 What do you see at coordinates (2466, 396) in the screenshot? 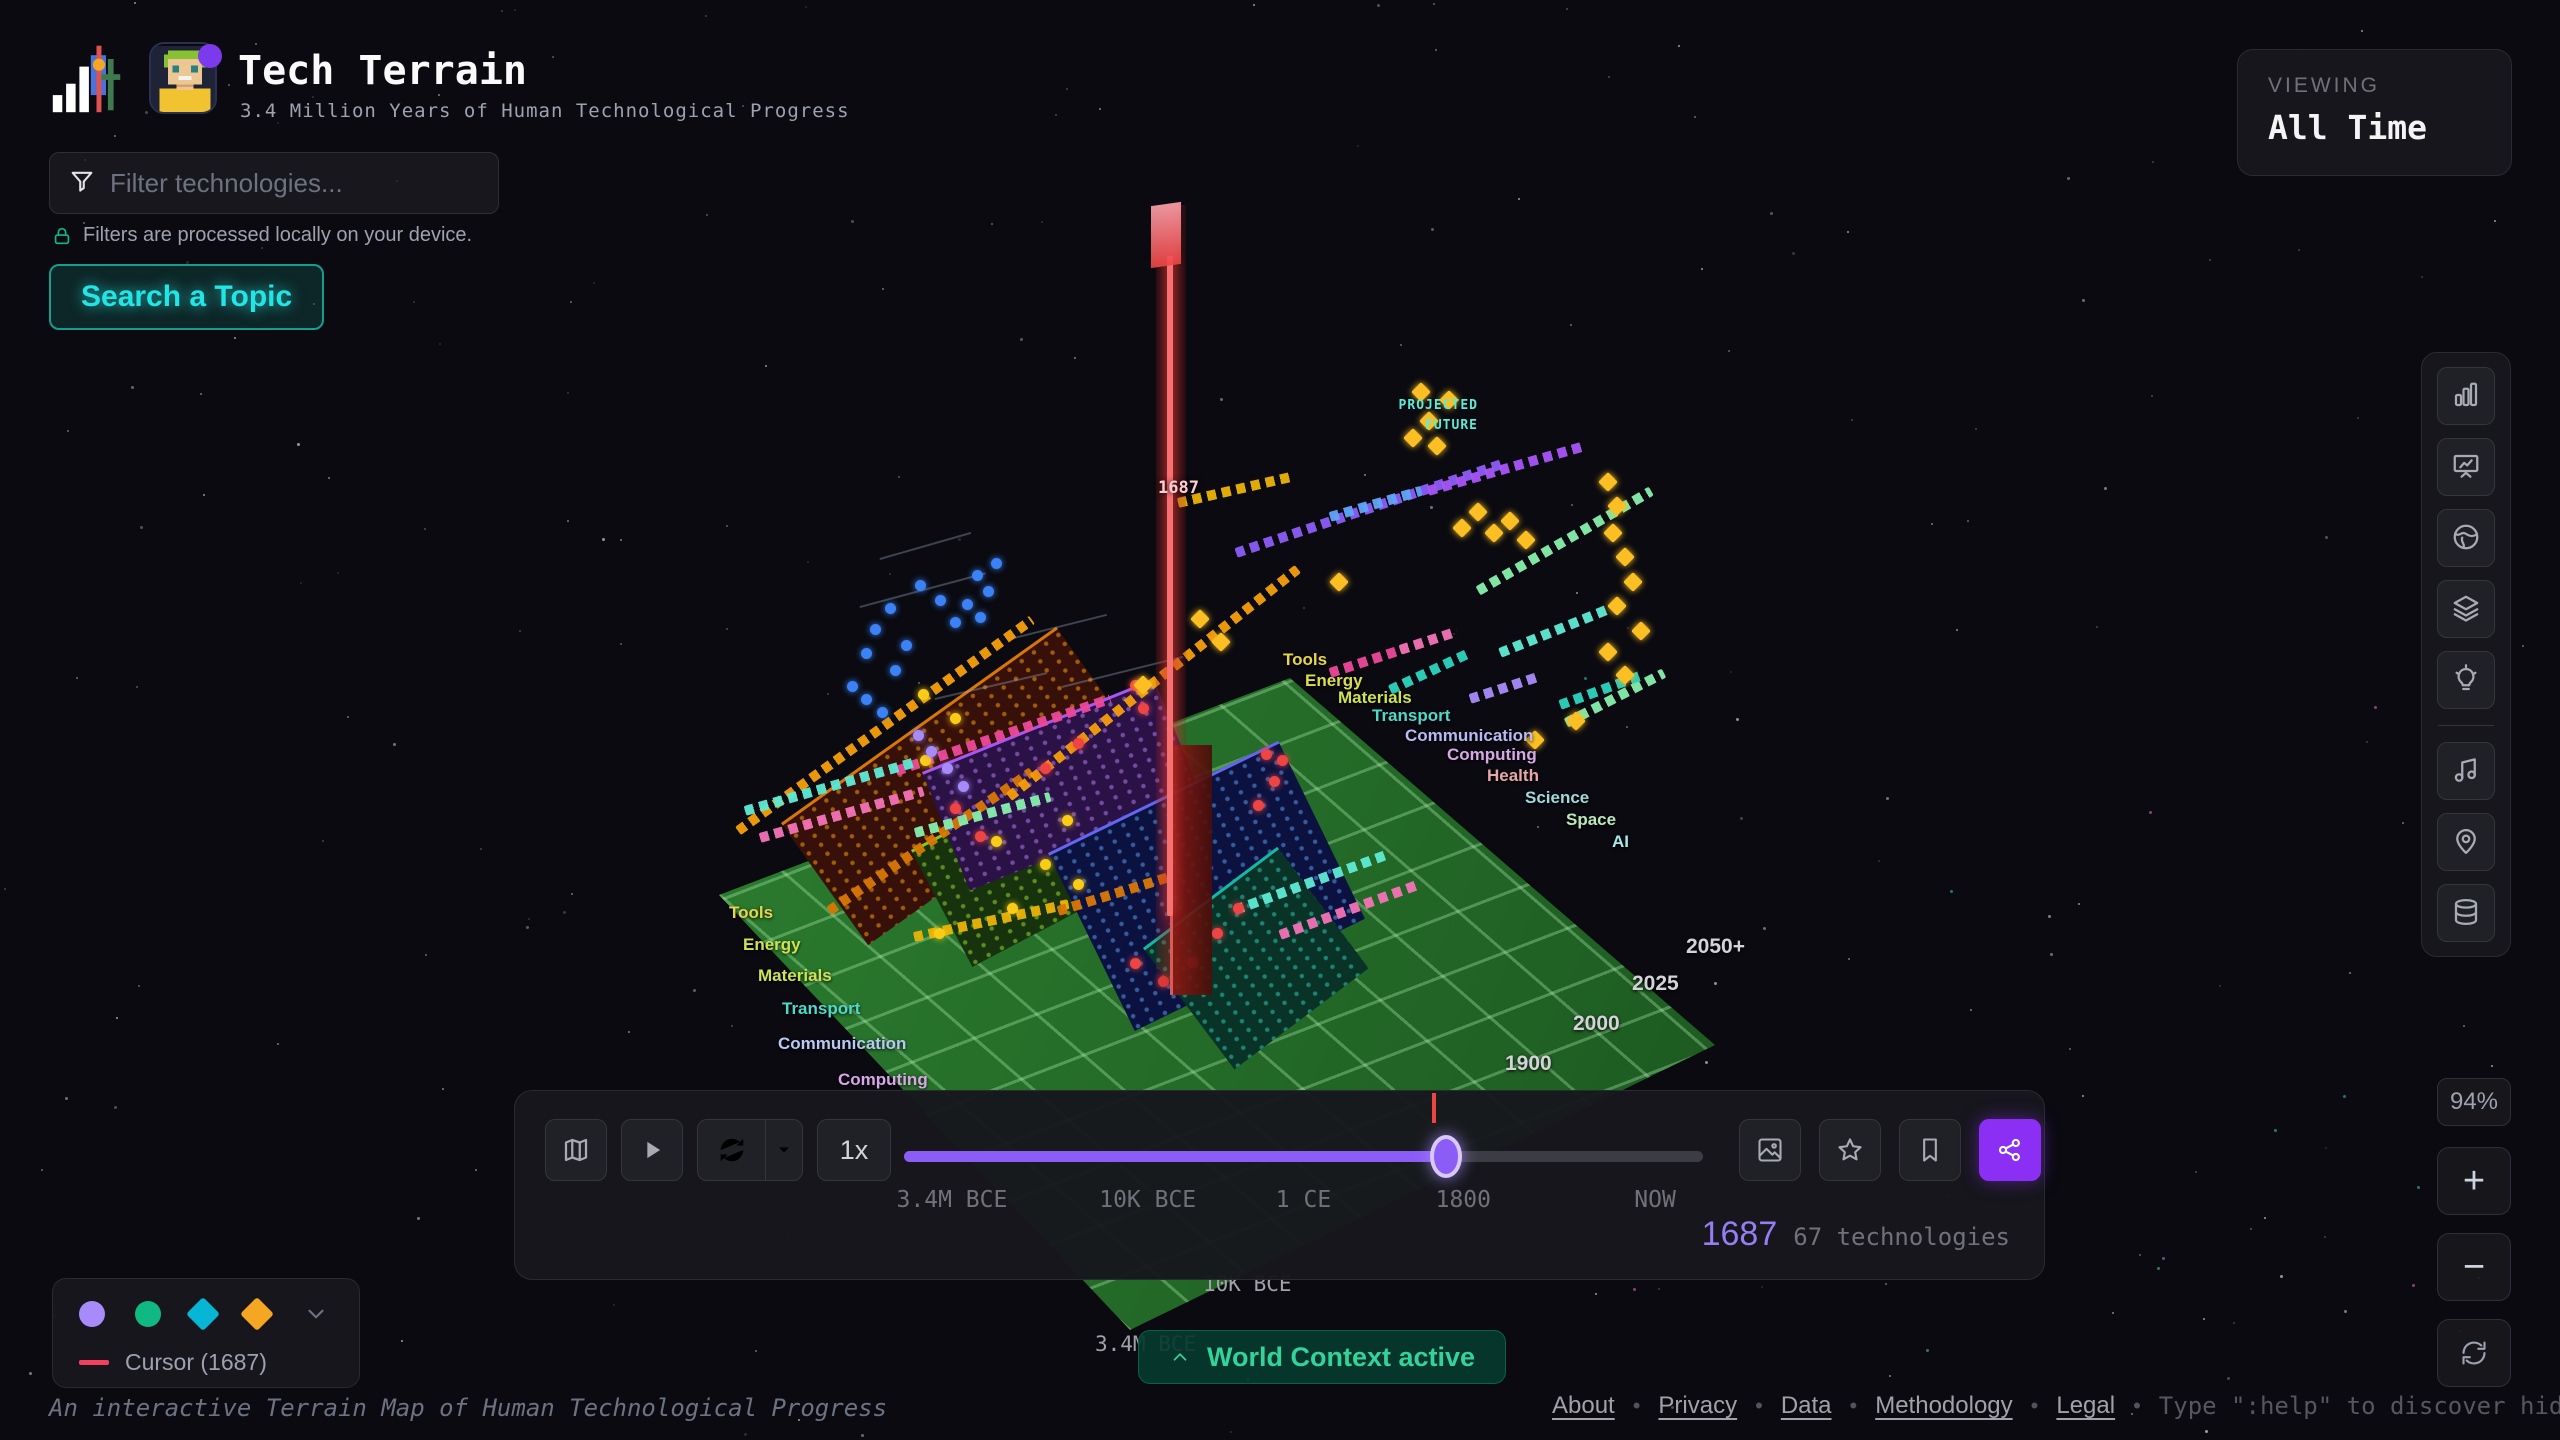
I see `bar-chart-button` at bounding box center [2466, 396].